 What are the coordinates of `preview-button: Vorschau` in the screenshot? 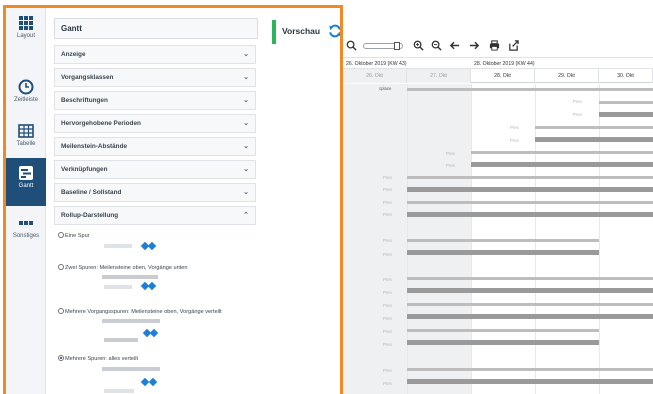 It's located at (306, 32).